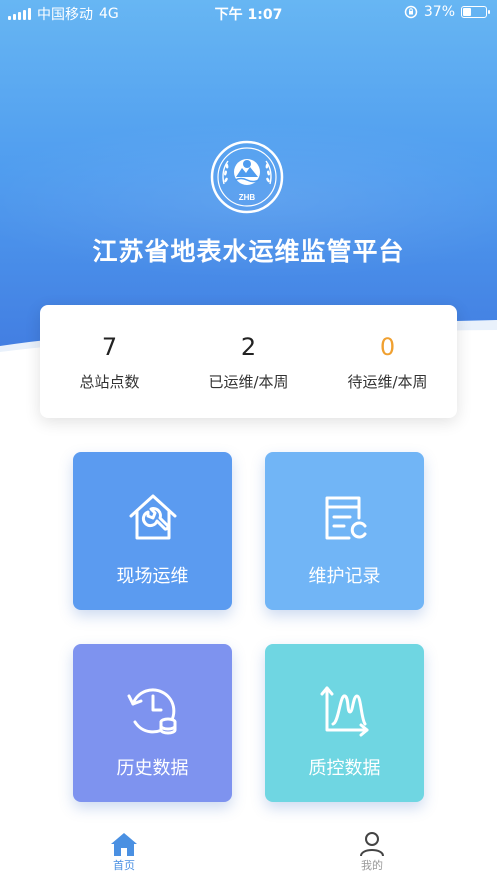 The image size is (497, 883). Describe the element at coordinates (152, 576) in the screenshot. I see `tile-label: 现场运维` at that location.